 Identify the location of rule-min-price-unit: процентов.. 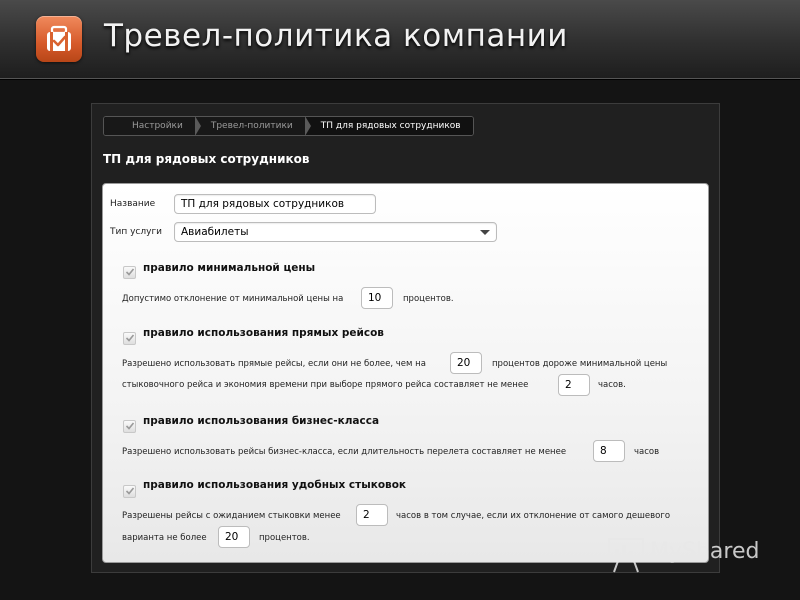
(428, 299).